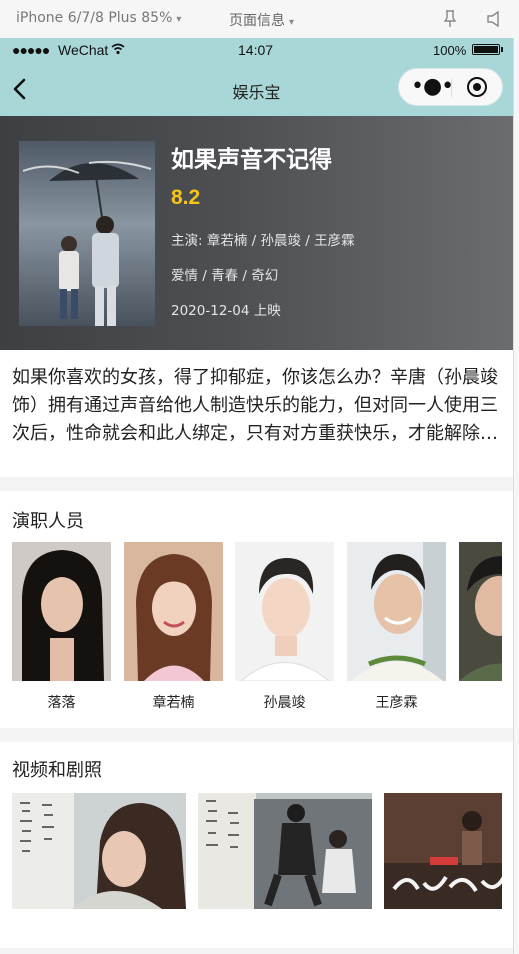 Image resolution: width=519 pixels, height=954 pixels. I want to click on cast-member: 王彦霖, so click(396, 632).